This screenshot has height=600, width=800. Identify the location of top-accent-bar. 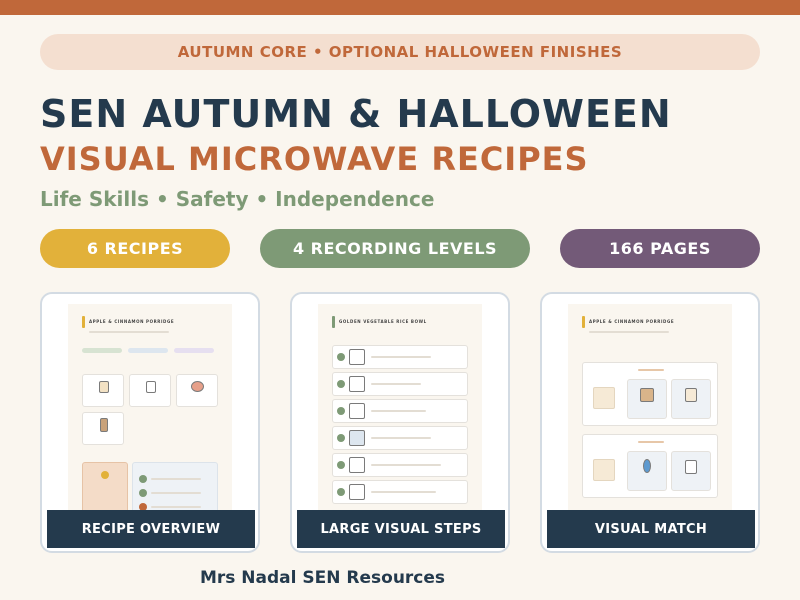
(400, 7).